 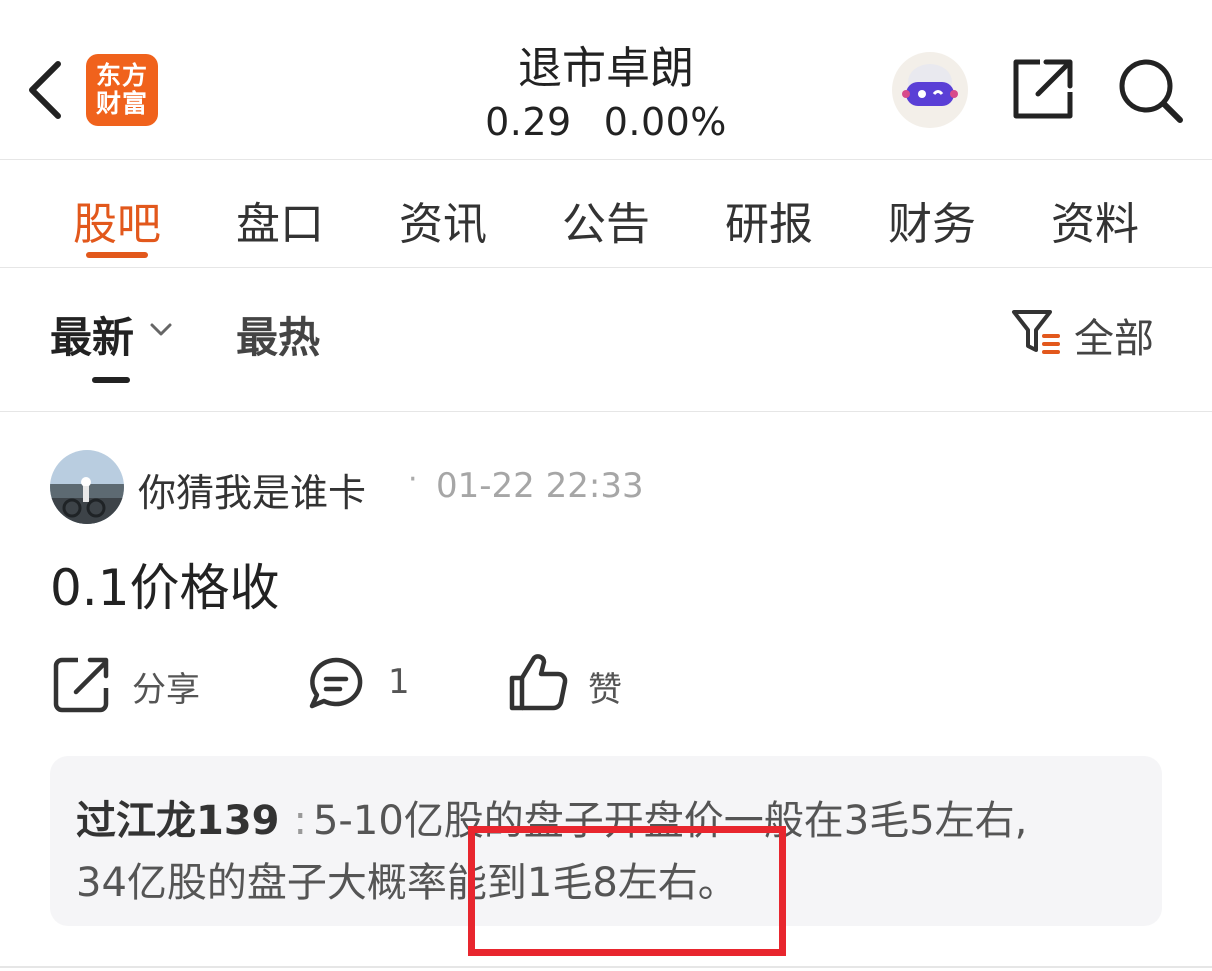 What do you see at coordinates (443, 220) in the screenshot?
I see `tab-news: 资讯` at bounding box center [443, 220].